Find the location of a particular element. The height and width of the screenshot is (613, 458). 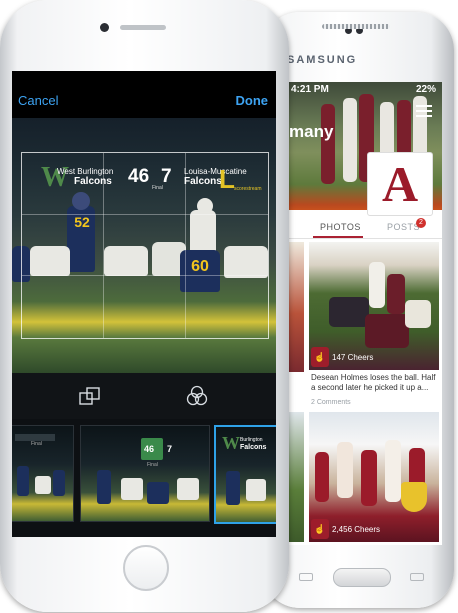

crop-icon is located at coordinates (90, 396).